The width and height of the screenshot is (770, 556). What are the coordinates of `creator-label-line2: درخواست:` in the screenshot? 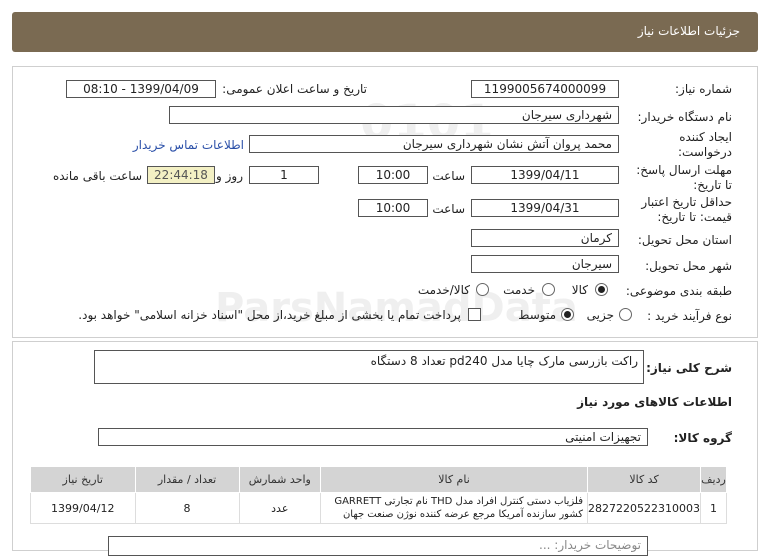 It's located at (705, 152).